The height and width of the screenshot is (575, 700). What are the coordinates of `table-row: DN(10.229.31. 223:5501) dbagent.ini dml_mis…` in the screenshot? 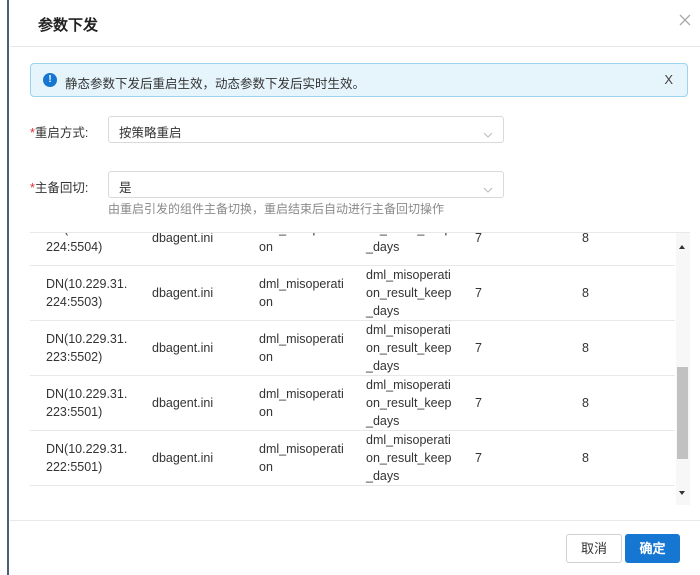 It's located at (352, 403).